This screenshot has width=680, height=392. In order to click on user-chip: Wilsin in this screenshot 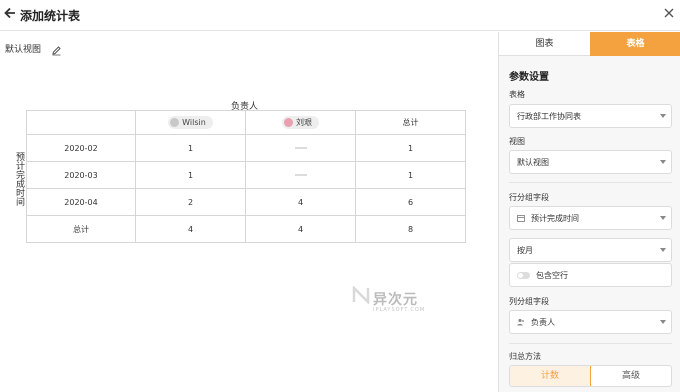, I will do `click(190, 122)`.